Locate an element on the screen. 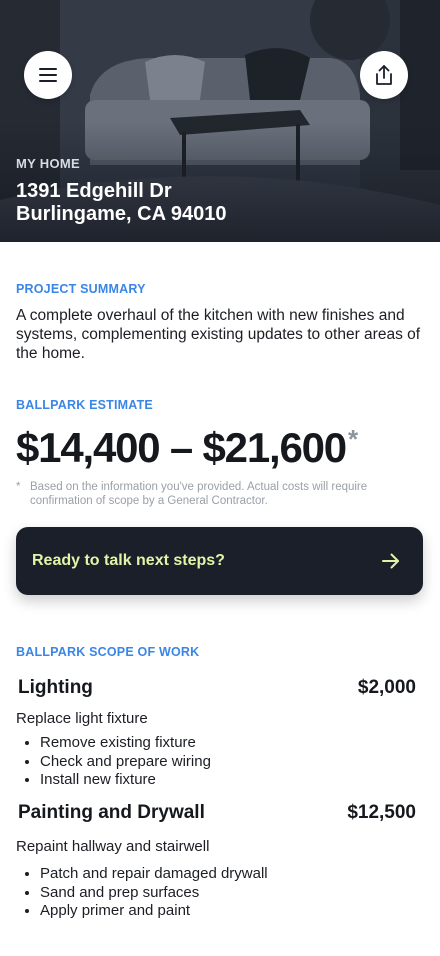  menu-icon is located at coordinates (48, 75).